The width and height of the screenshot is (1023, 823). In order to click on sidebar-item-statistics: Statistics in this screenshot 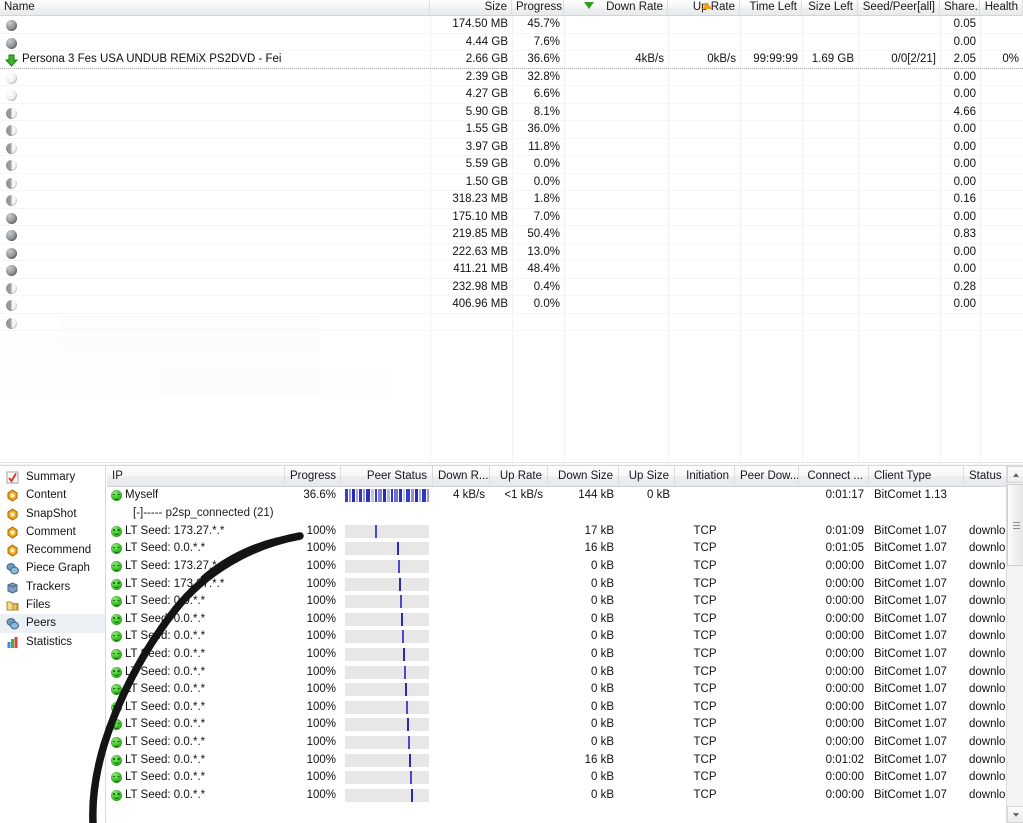, I will do `click(52, 642)`.